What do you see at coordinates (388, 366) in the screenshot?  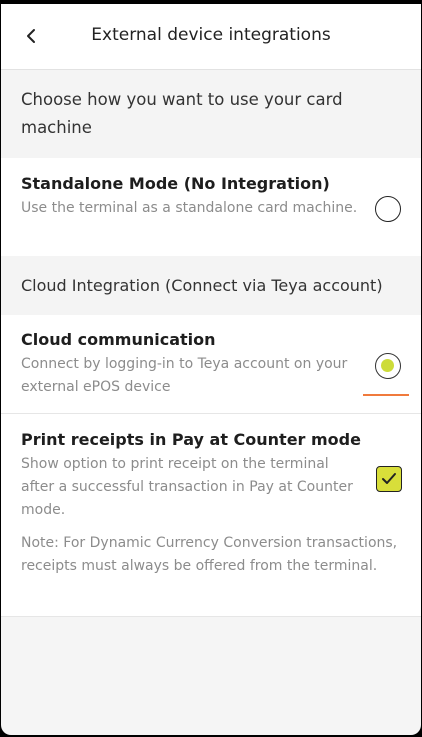 I see `cloud-radio` at bounding box center [388, 366].